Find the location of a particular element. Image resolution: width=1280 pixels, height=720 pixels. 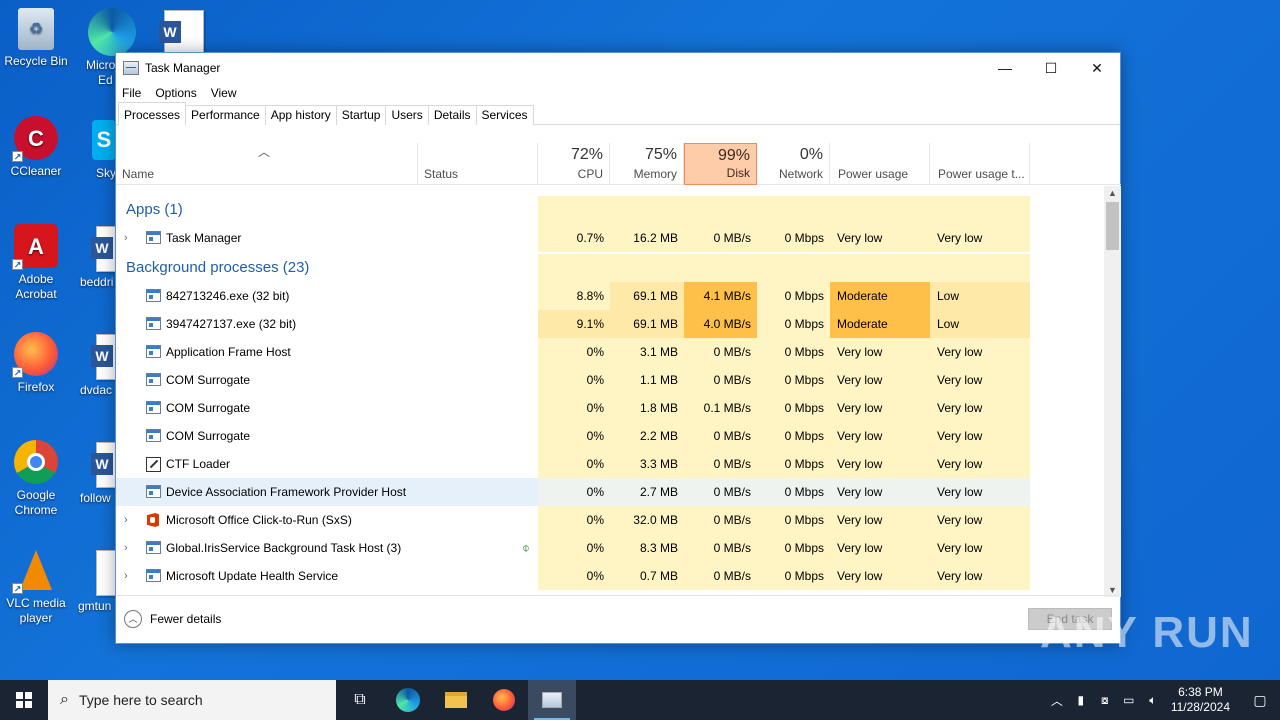

memory-cell: 69.1 MB is located at coordinates (647, 324).